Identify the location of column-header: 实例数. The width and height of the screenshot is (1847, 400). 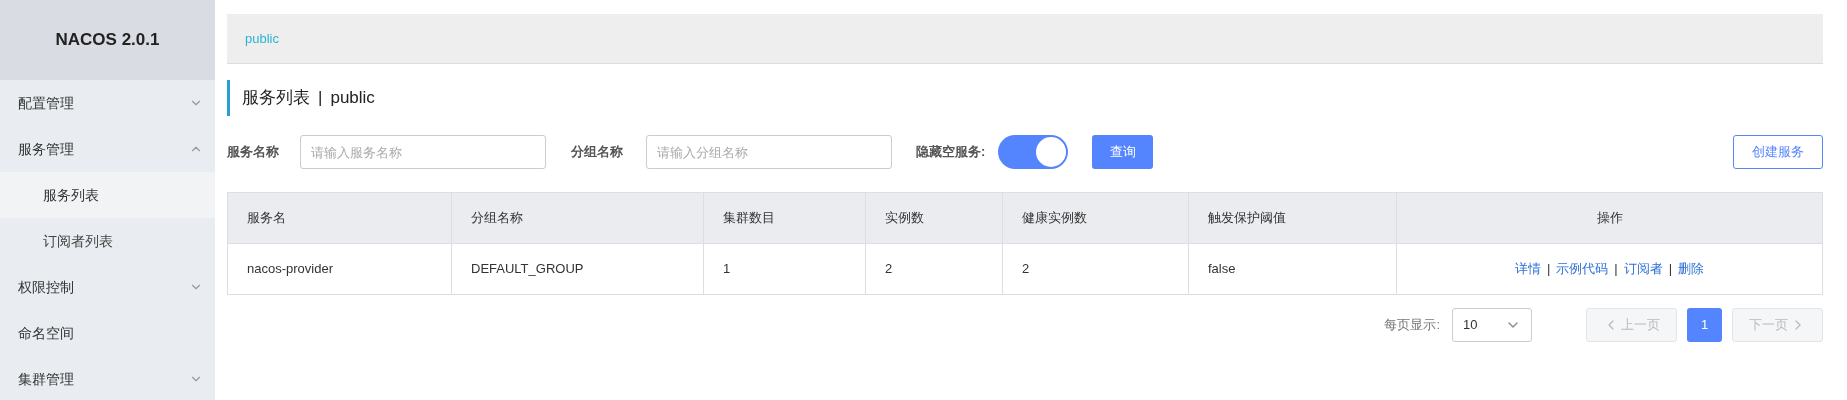
(934, 218).